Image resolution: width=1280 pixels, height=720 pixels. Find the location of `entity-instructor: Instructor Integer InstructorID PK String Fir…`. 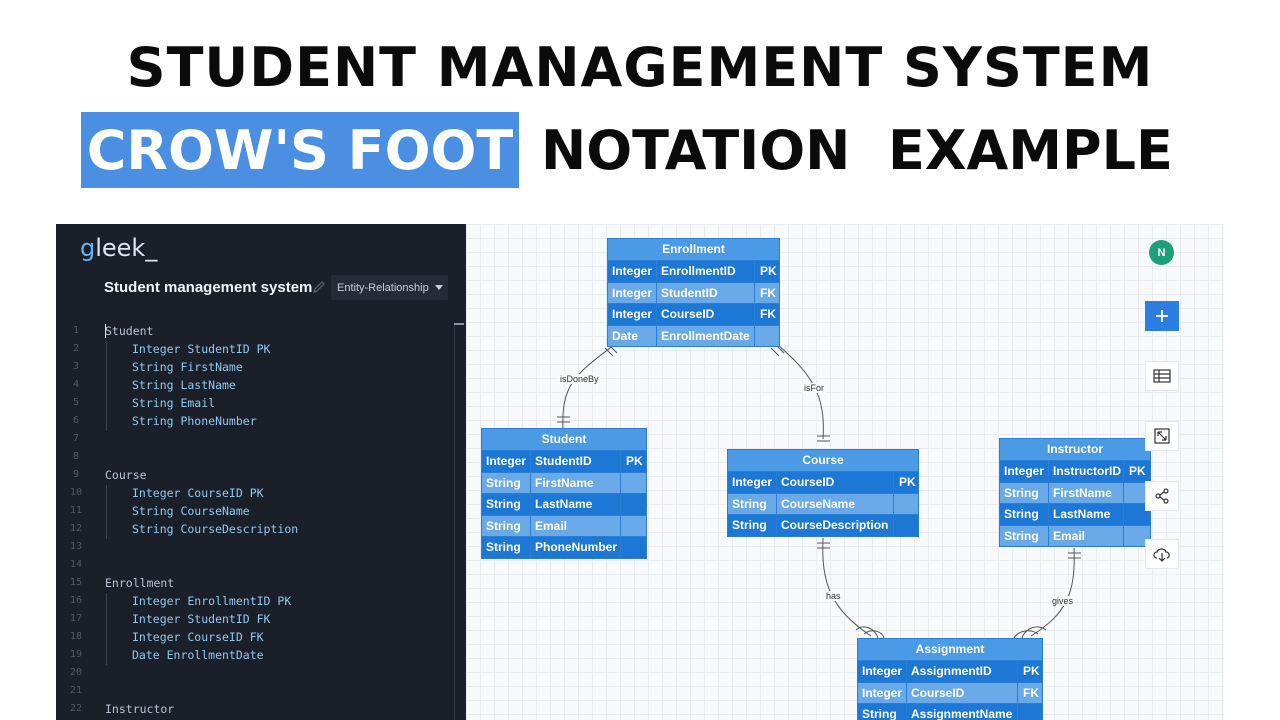

entity-instructor: Instructor Integer InstructorID PK String Fir… is located at coordinates (1075, 492).